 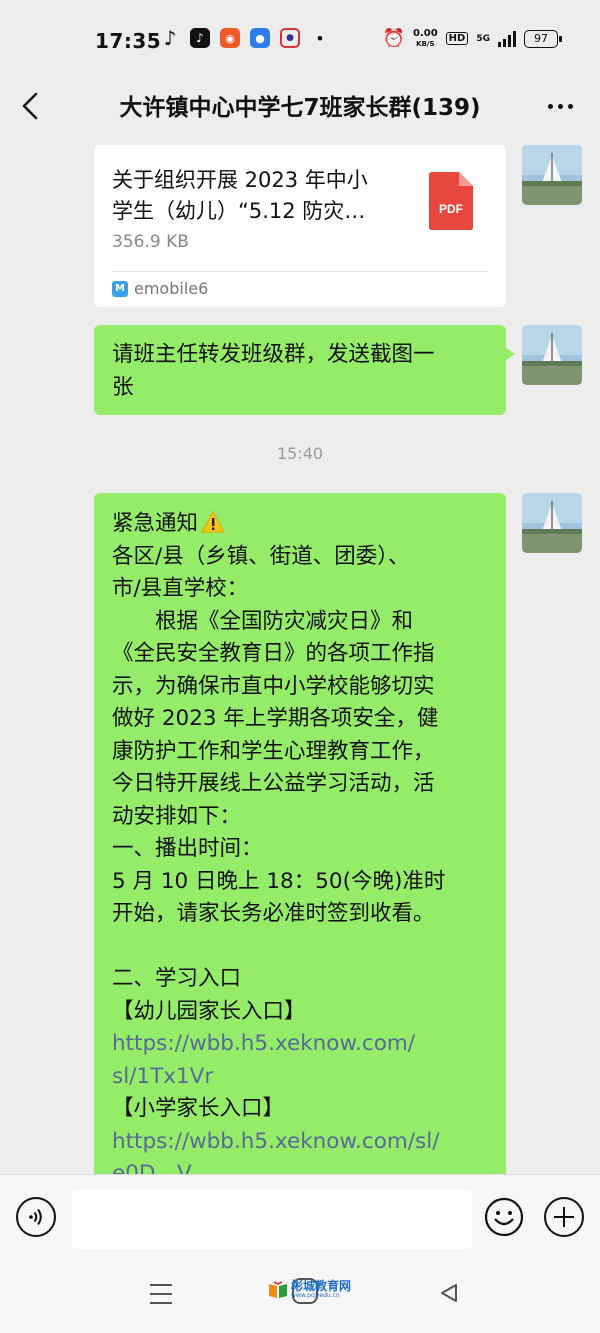 What do you see at coordinates (321, 1286) in the screenshot?
I see `watermark-text: 彬城教育网` at bounding box center [321, 1286].